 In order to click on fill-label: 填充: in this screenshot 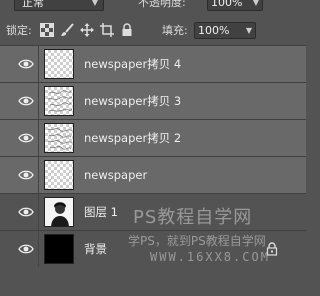, I will do `click(175, 30)`.